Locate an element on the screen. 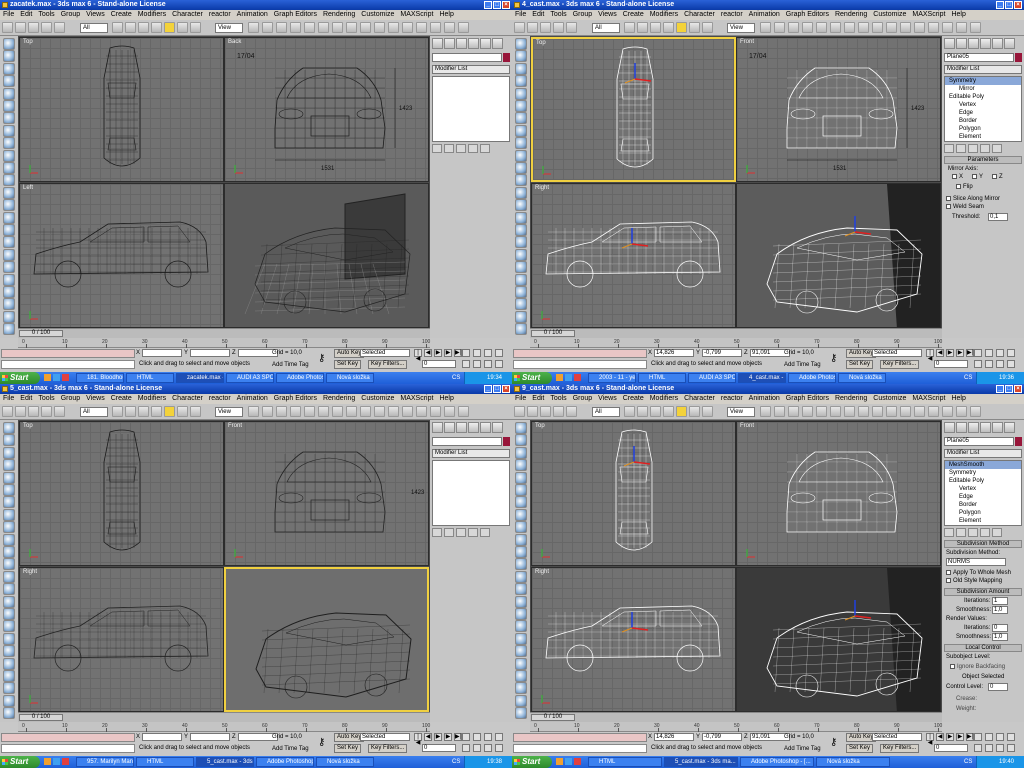 The width and height of the screenshot is (1024, 768). subdivision-method-rollout: Subdivision Method is located at coordinates (983, 544).